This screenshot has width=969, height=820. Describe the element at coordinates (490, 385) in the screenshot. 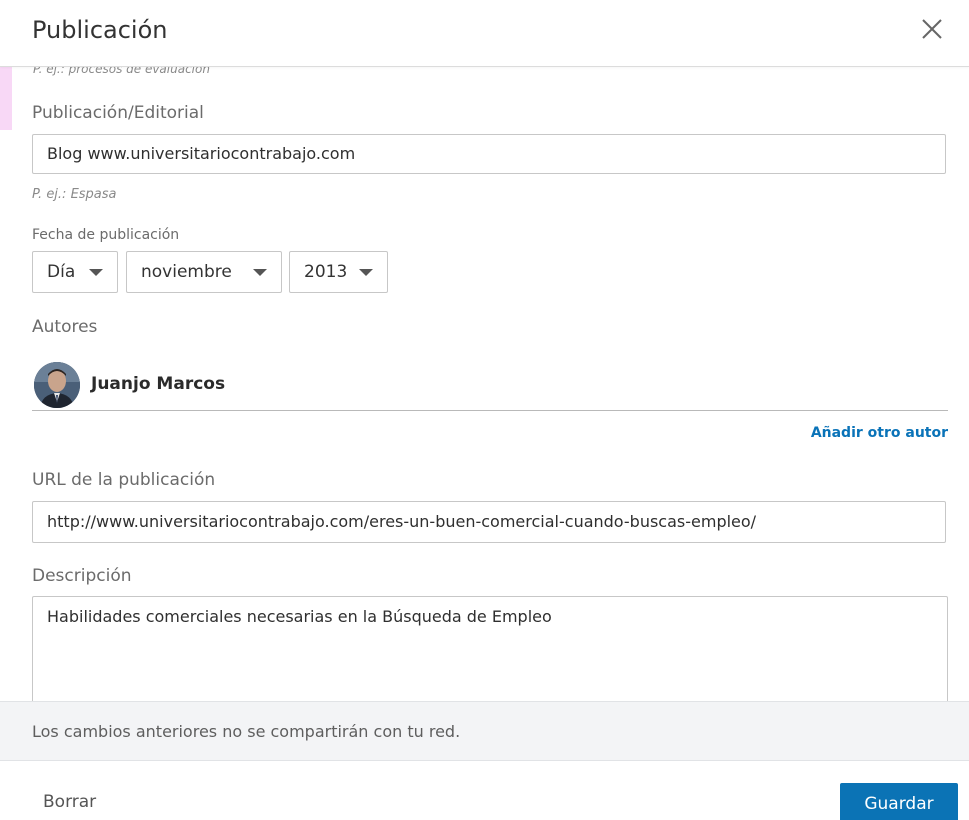

I see `author-item: Juanjo Marcos` at that location.